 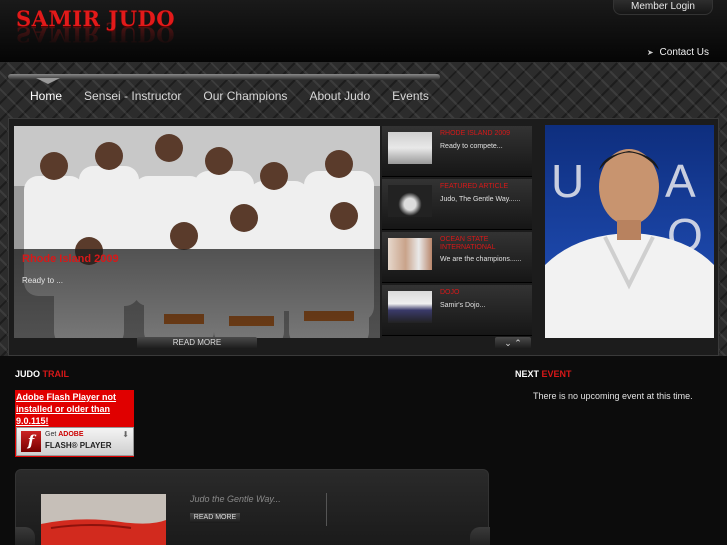 What do you see at coordinates (197, 343) in the screenshot?
I see `slide-read-more-button: READ MORE` at bounding box center [197, 343].